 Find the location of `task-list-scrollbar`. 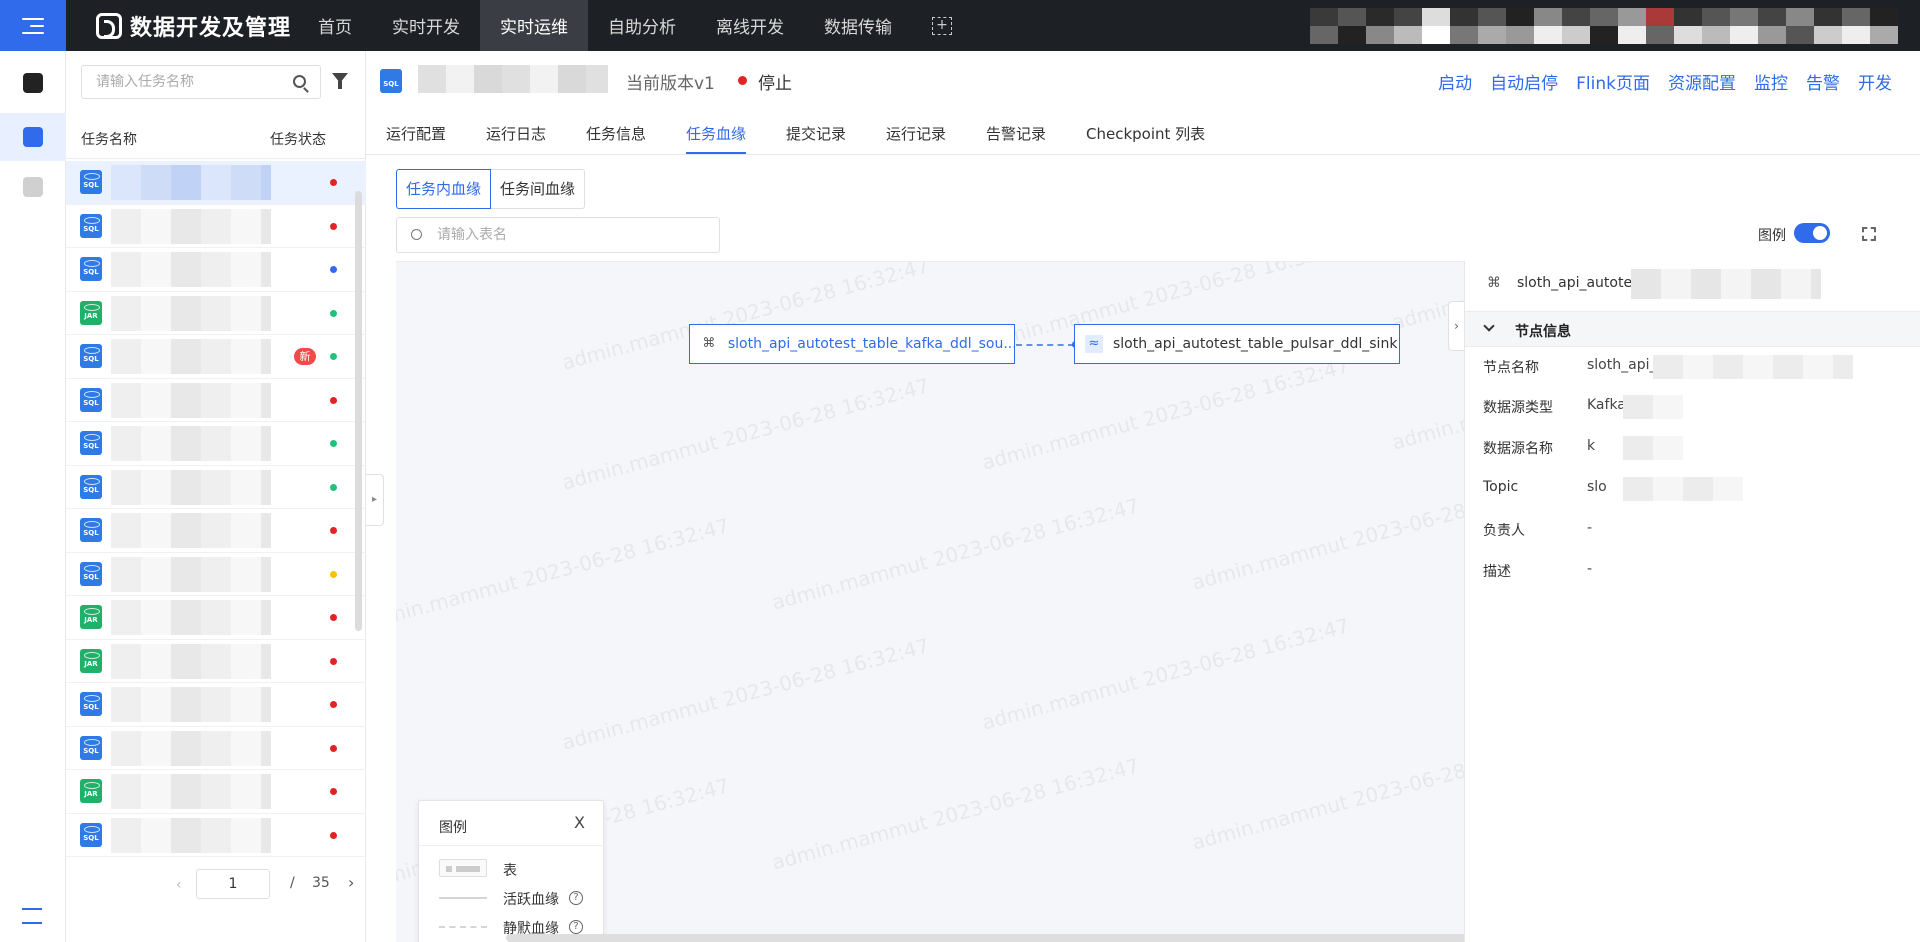

task-list-scrollbar is located at coordinates (358, 411).